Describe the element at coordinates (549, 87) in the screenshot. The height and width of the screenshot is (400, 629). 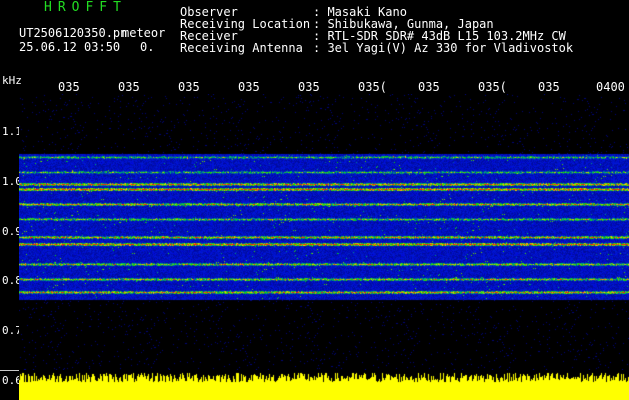
I see `x-tick-9: 035` at that location.